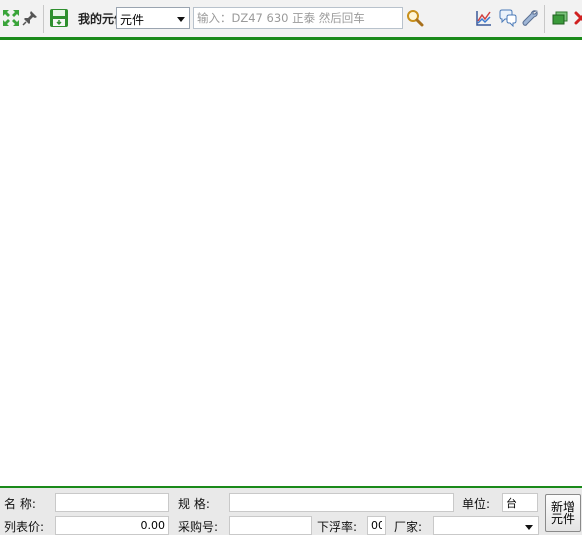  What do you see at coordinates (98, 18) in the screenshot?
I see `my-components-label: 我的元件` at bounding box center [98, 18].